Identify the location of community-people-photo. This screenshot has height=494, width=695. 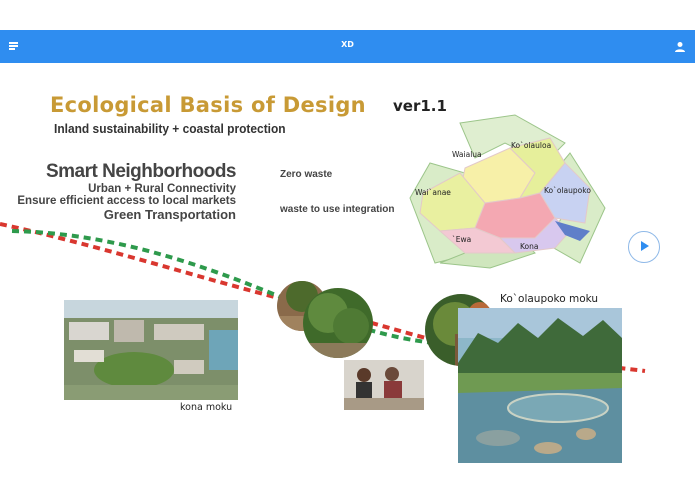
(384, 385).